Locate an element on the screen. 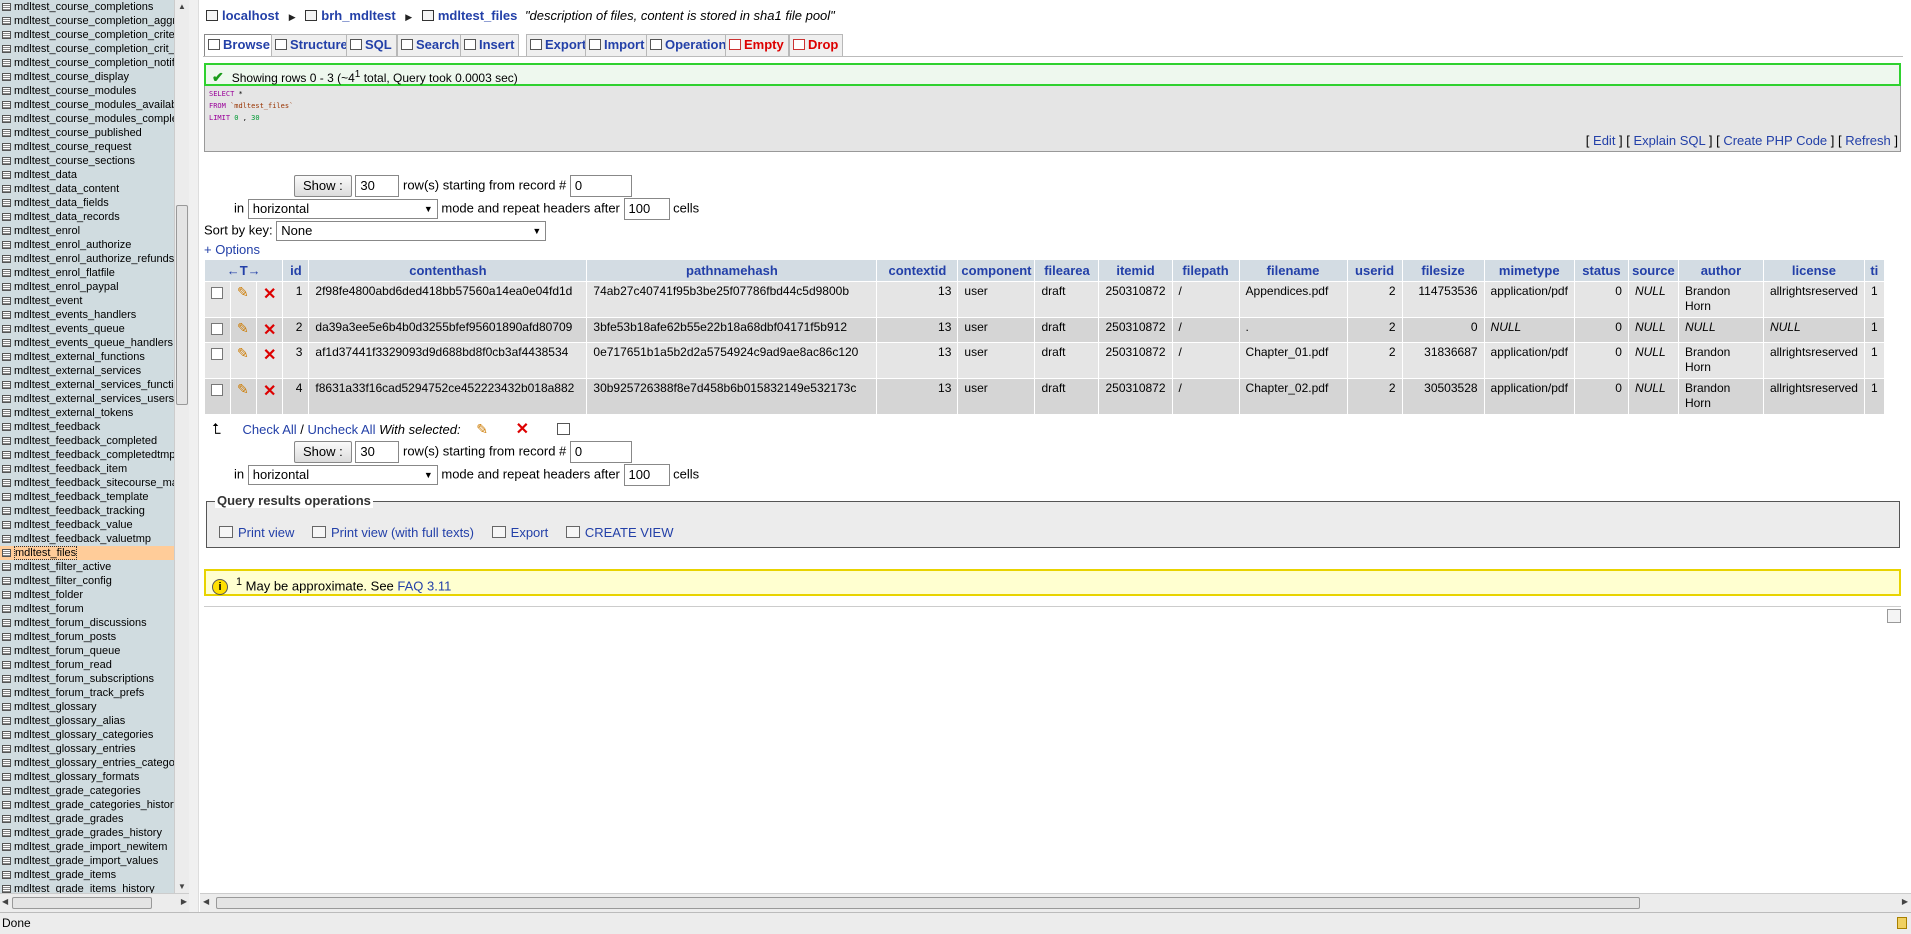 The width and height of the screenshot is (1911, 934). sidebar-table-item: mdltest_filter_config is located at coordinates (87, 581).